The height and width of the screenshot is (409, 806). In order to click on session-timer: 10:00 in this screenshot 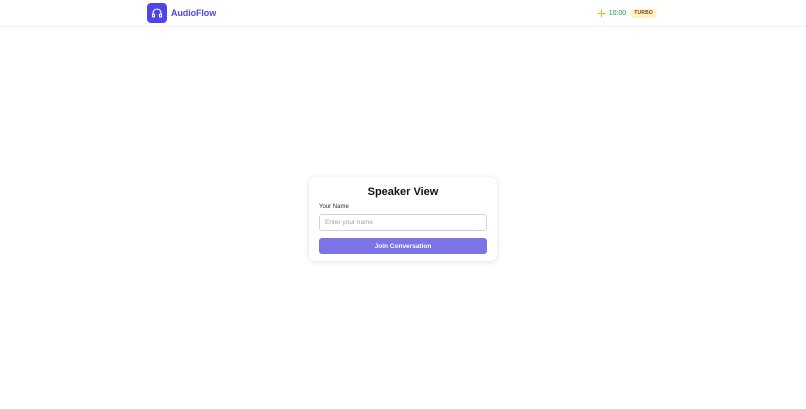, I will do `click(617, 13)`.